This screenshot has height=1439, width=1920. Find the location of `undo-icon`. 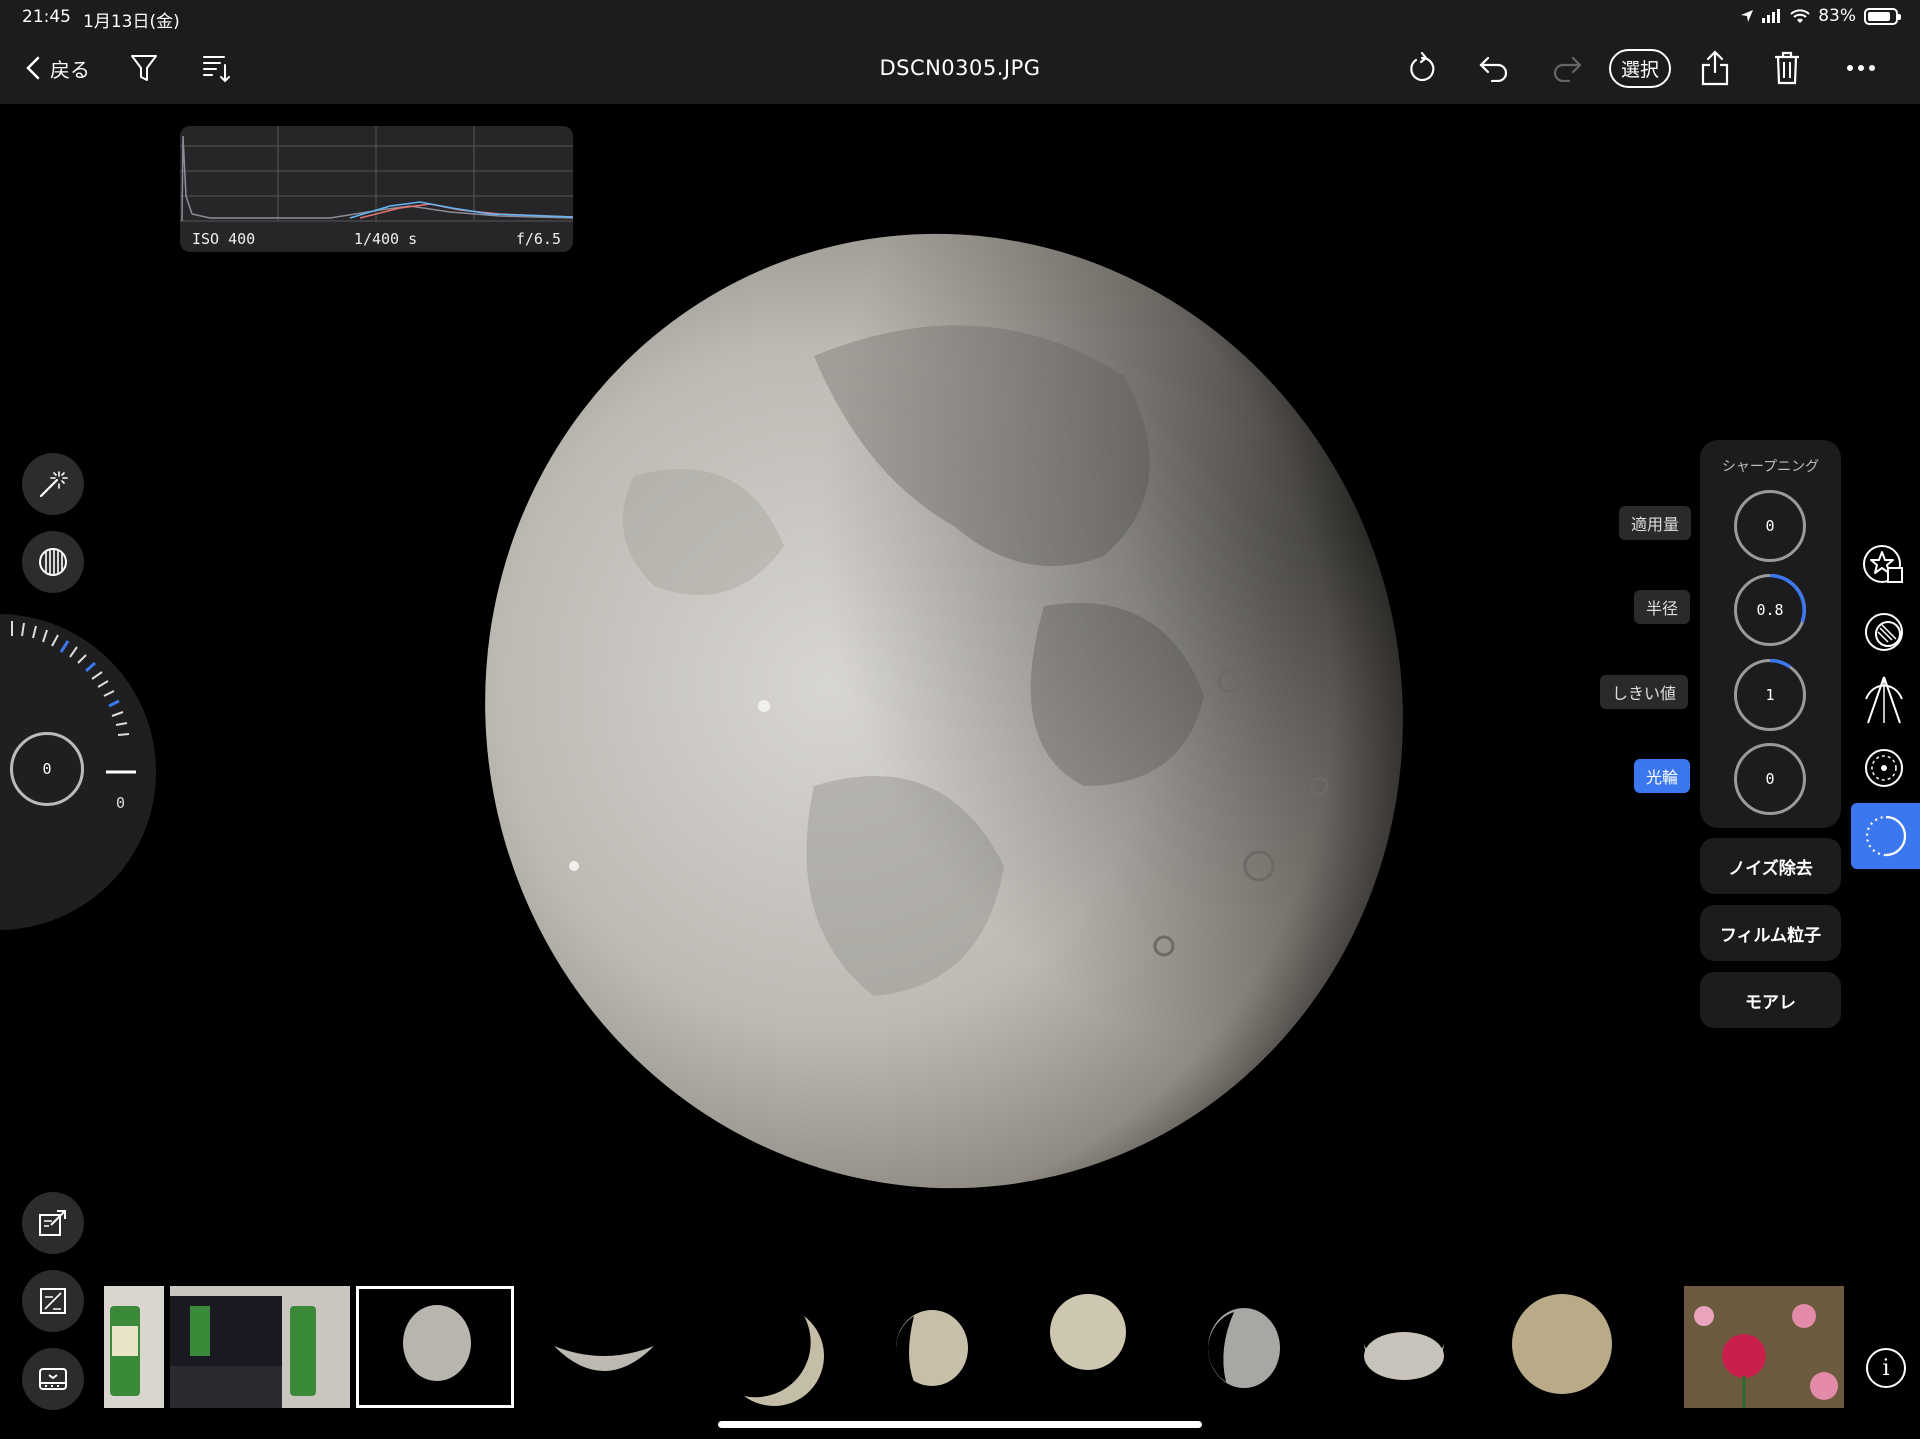

undo-icon is located at coordinates (1493, 69).